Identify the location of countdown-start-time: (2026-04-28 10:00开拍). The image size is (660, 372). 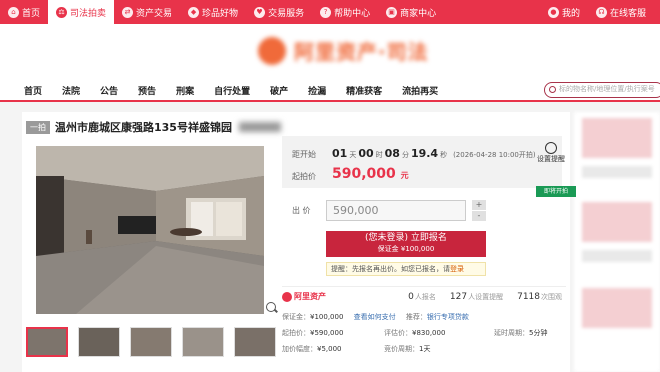
(494, 155).